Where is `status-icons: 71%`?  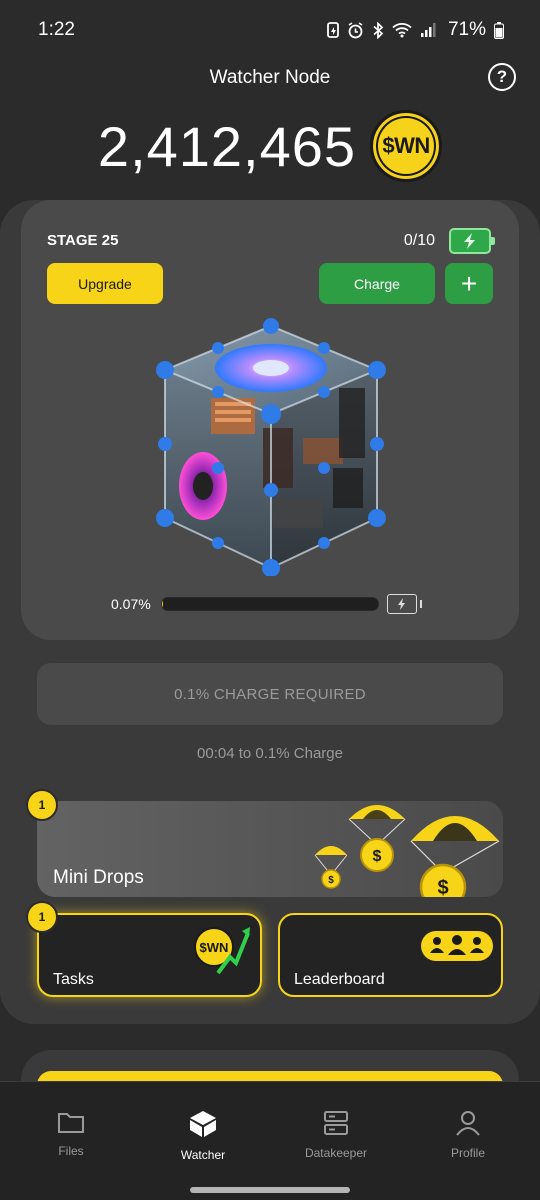 status-icons: 71% is located at coordinates (415, 30).